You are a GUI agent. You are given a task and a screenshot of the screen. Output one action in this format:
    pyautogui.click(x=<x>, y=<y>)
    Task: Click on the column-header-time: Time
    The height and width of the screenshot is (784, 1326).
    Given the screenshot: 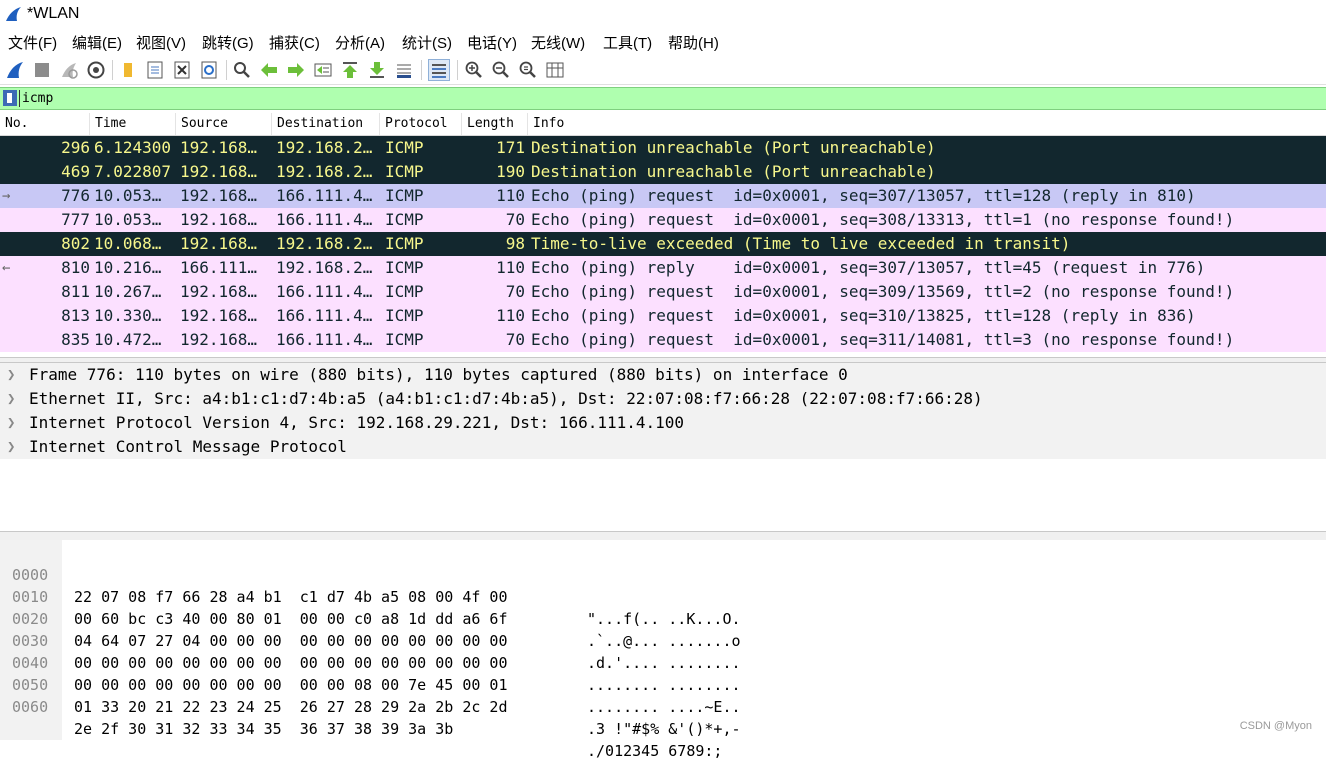 What is the action you would take?
    pyautogui.click(x=133, y=124)
    